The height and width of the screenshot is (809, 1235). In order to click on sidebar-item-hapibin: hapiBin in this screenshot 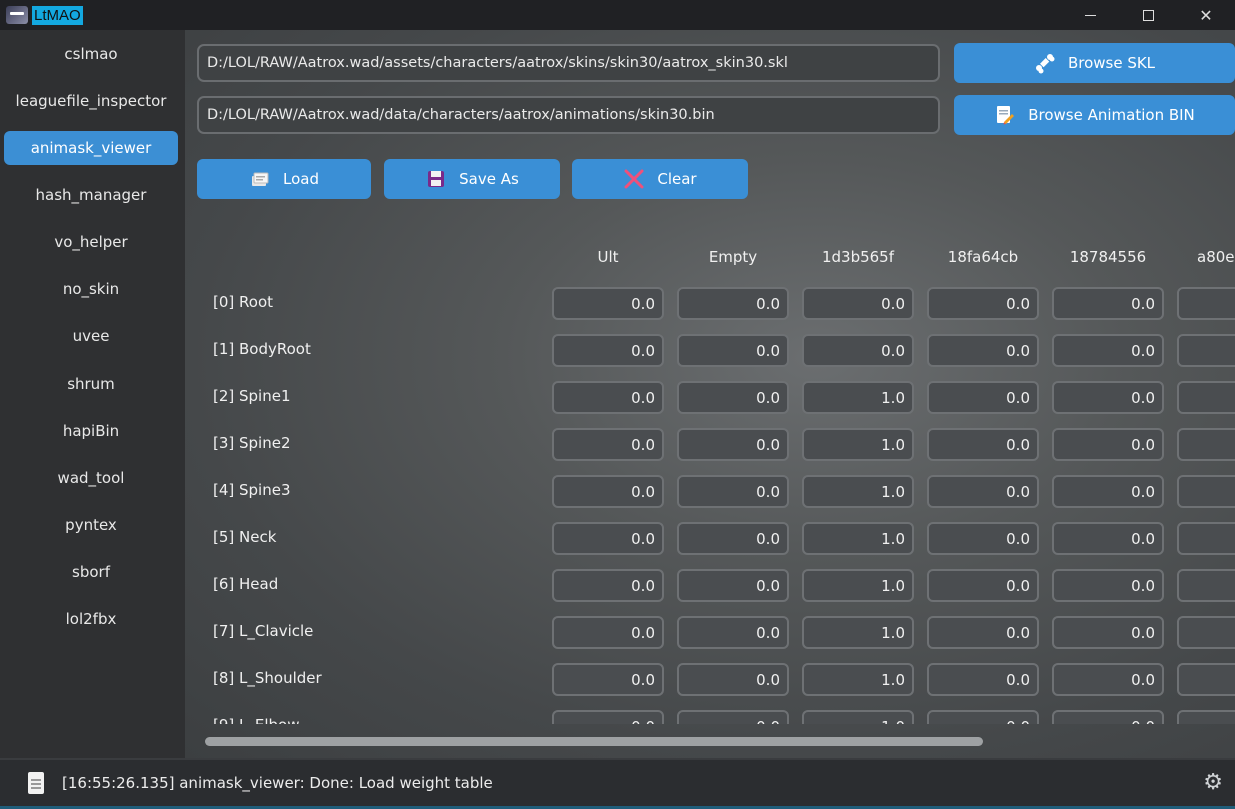, I will do `click(91, 431)`.